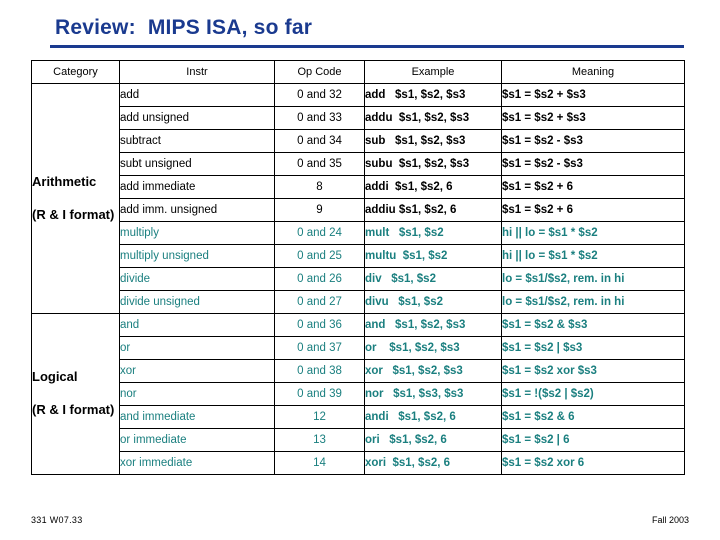  What do you see at coordinates (319, 233) in the screenshot?
I see `opcode-cell: 0 and 24` at bounding box center [319, 233].